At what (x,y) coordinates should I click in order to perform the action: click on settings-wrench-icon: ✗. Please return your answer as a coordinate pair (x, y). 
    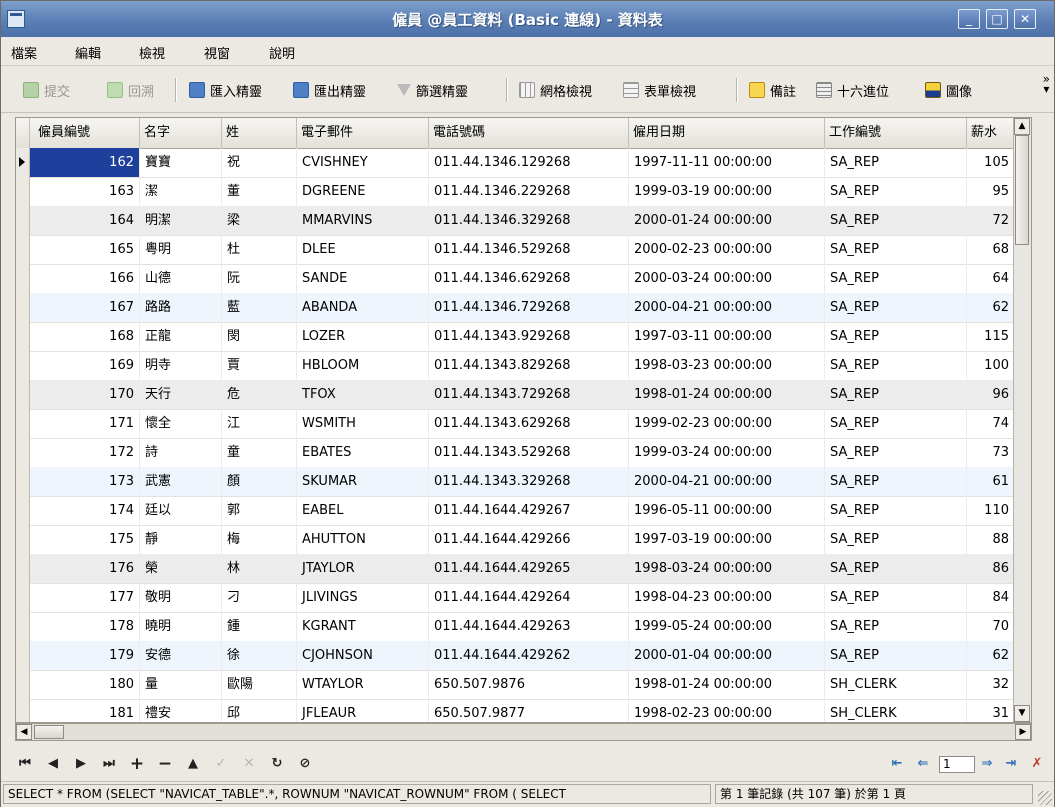
    Looking at the image, I should click on (1037, 764).